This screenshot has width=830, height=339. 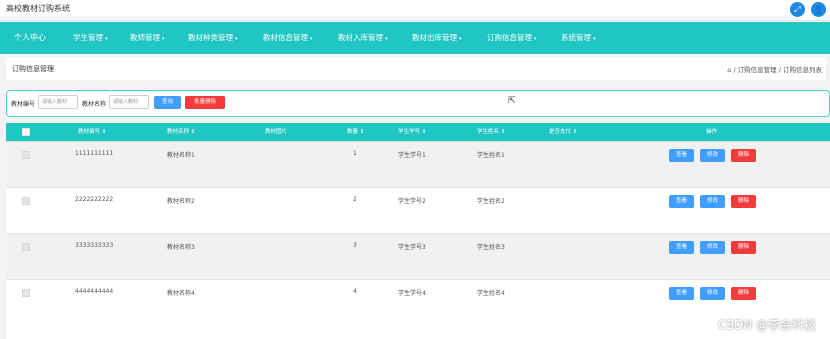 What do you see at coordinates (418, 210) in the screenshot?
I see `table-row: 2222222222 教材名称2 2 学生学号2 学生姓名2 查看 修改 删除` at bounding box center [418, 210].